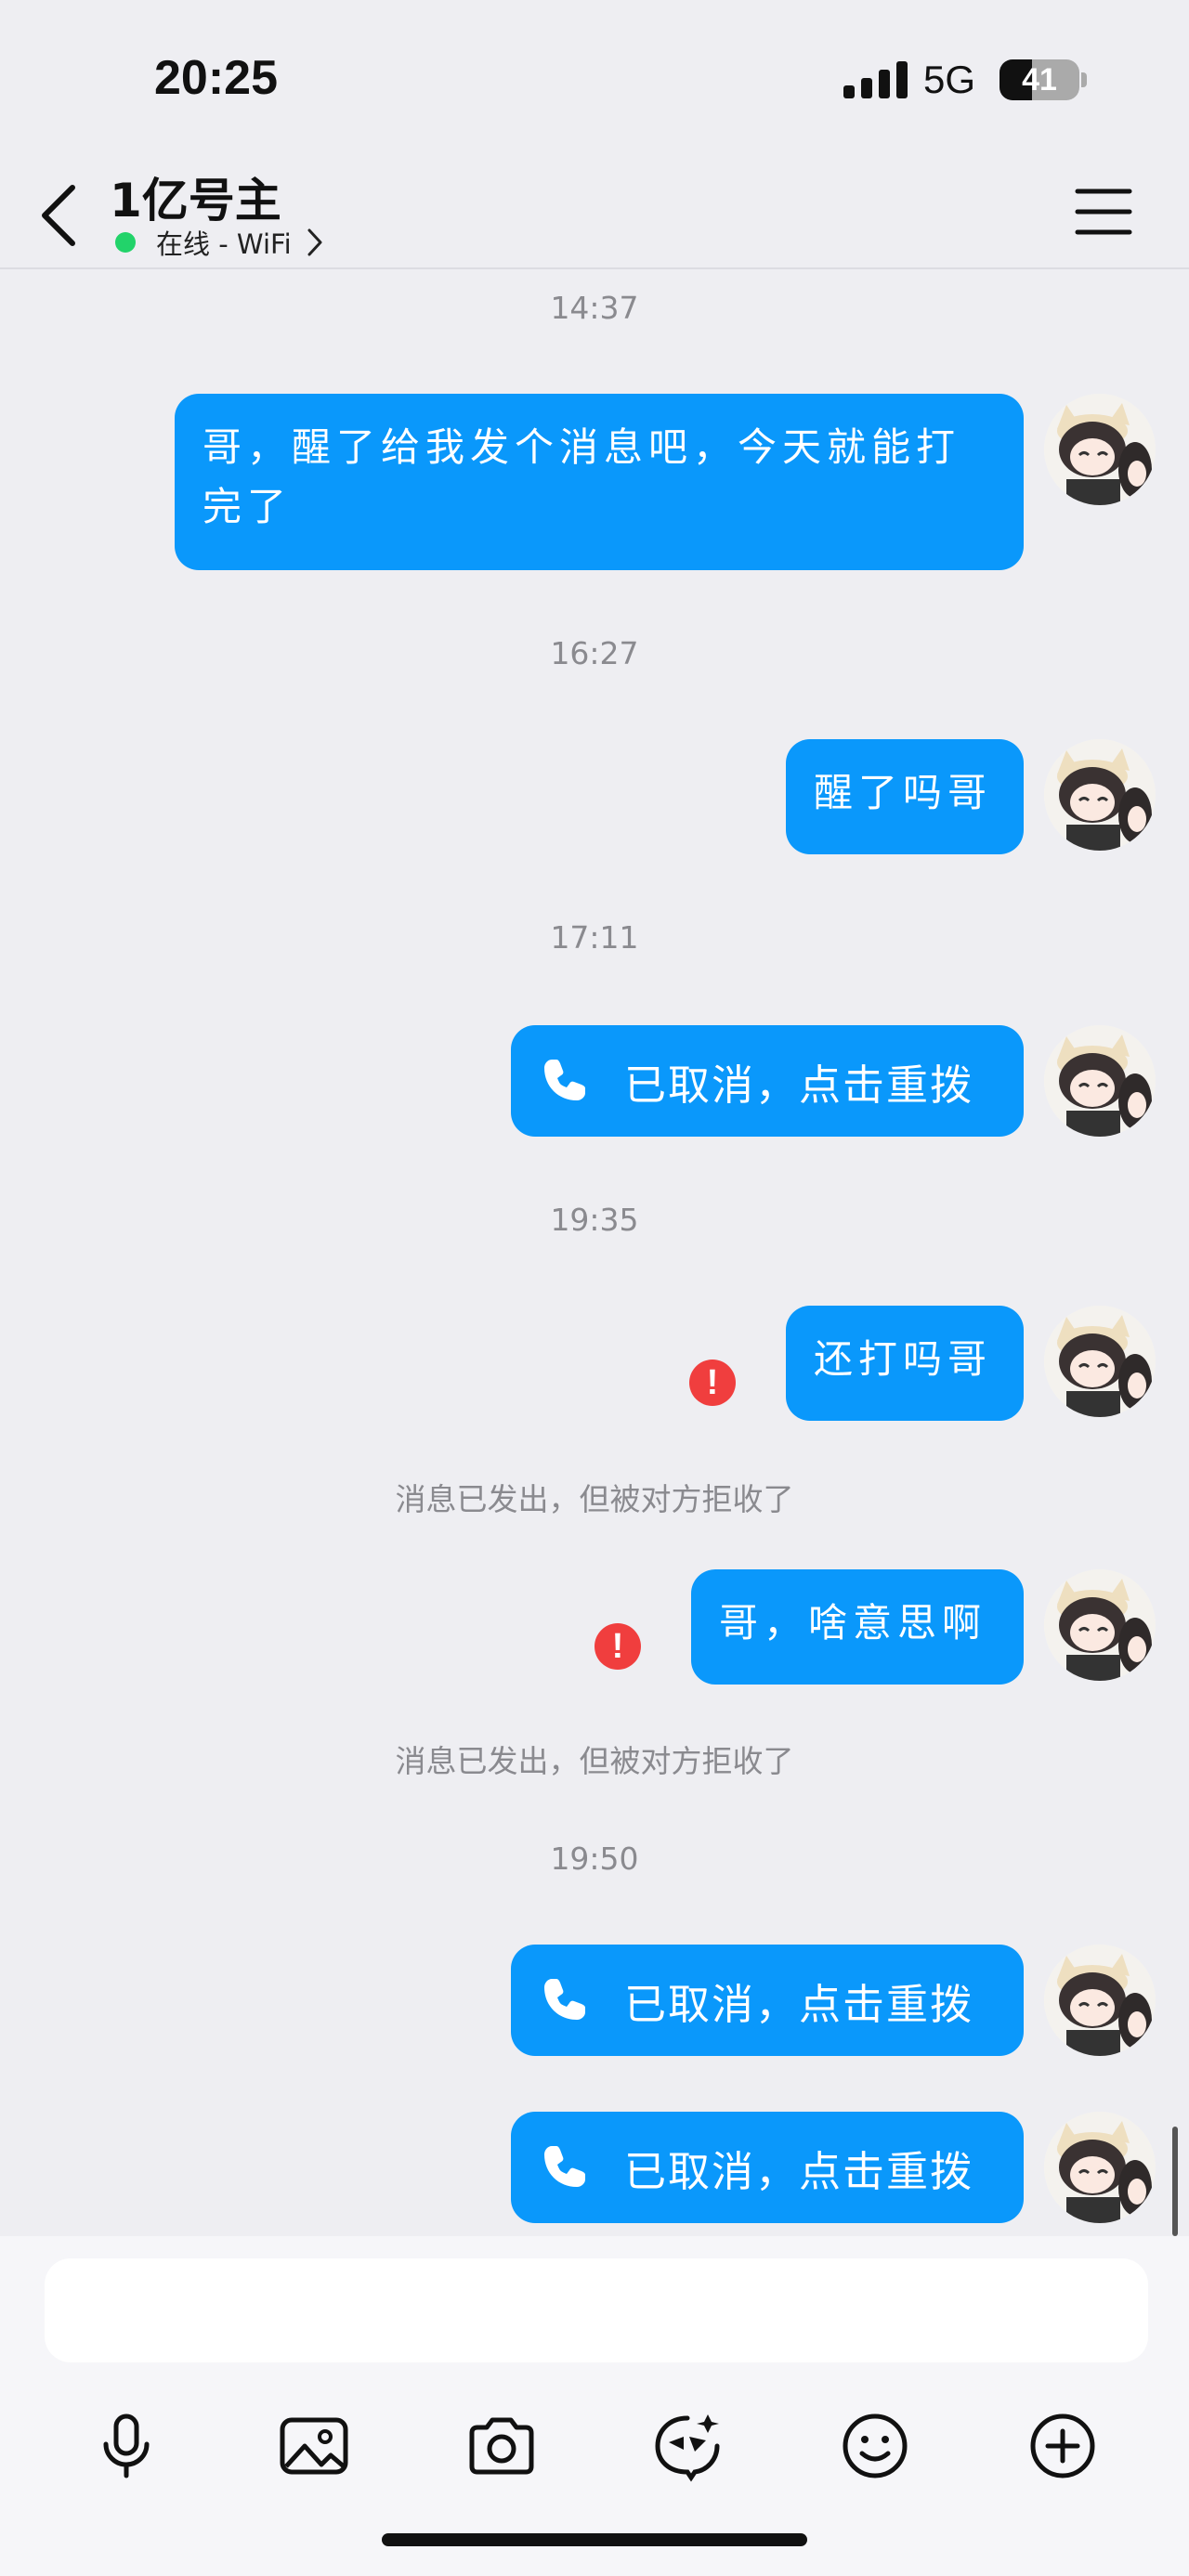 The image size is (1189, 2576). What do you see at coordinates (314, 242) in the screenshot?
I see `chevron-right-icon` at bounding box center [314, 242].